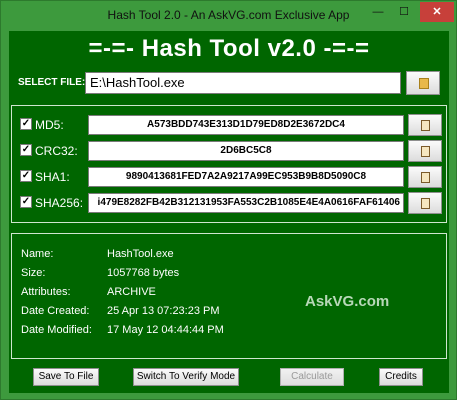 Image resolution: width=457 pixels, height=400 pixels. I want to click on watermark: AskVG.com, so click(347, 301).